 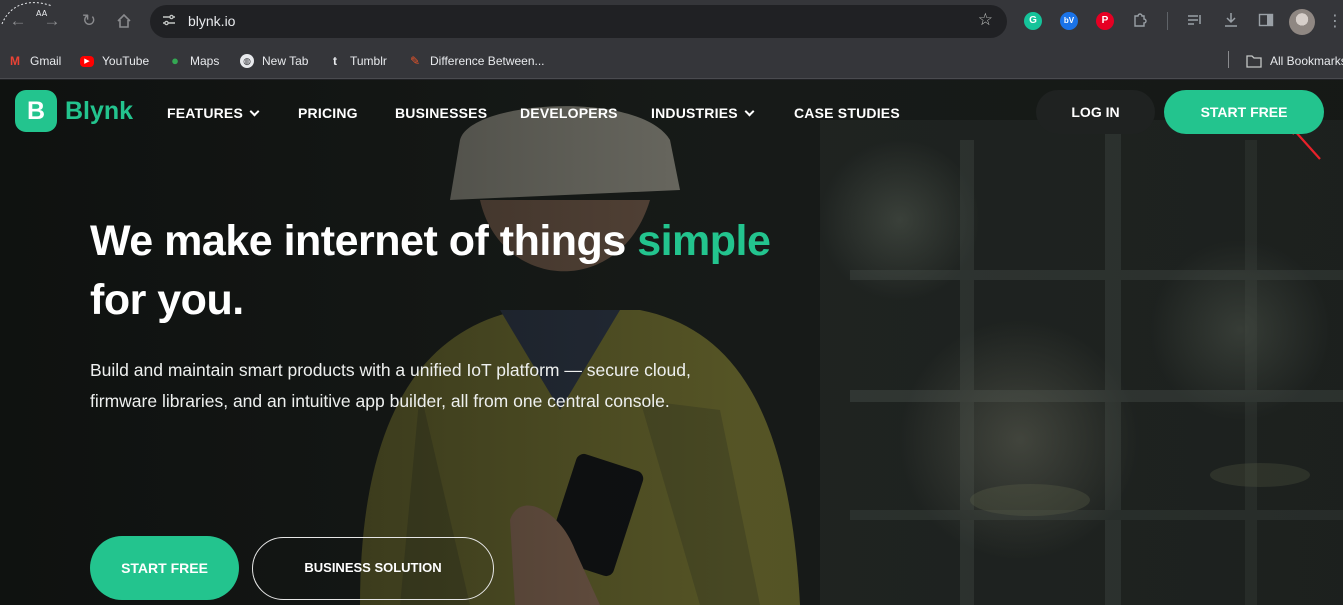 What do you see at coordinates (704, 241) in the screenshot?
I see `headline-accent: simple` at bounding box center [704, 241].